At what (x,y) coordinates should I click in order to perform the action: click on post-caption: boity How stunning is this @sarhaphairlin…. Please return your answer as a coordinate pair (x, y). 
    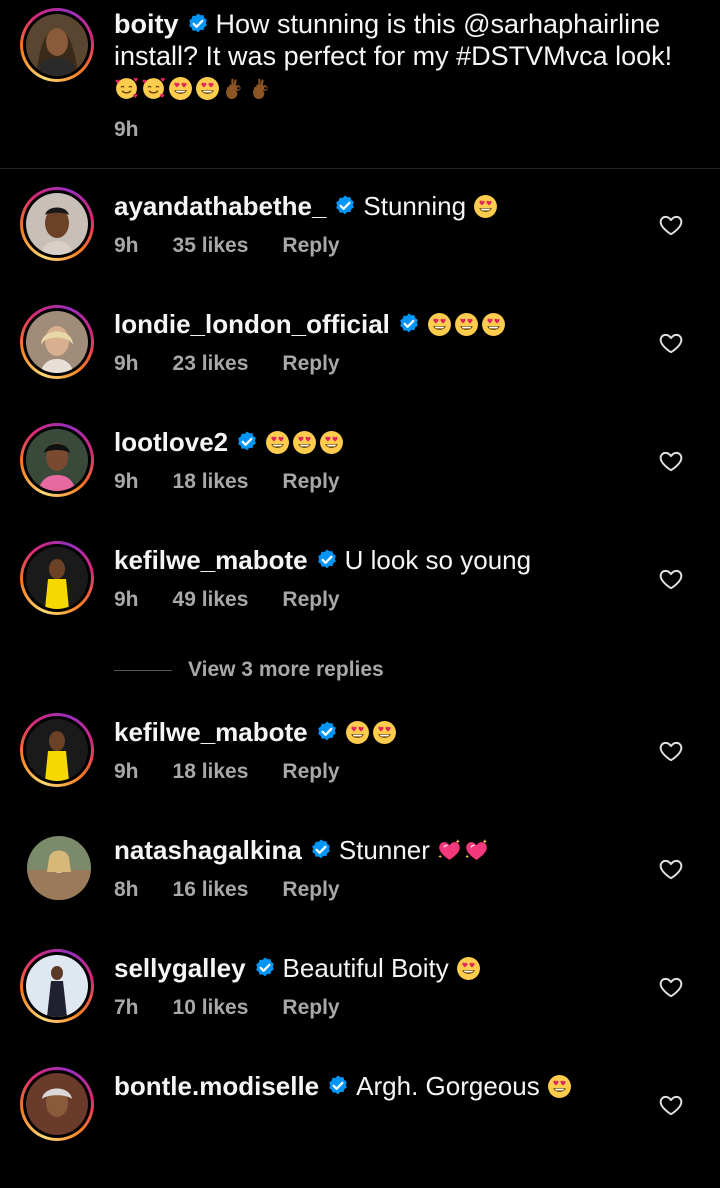
    Looking at the image, I should click on (360, 84).